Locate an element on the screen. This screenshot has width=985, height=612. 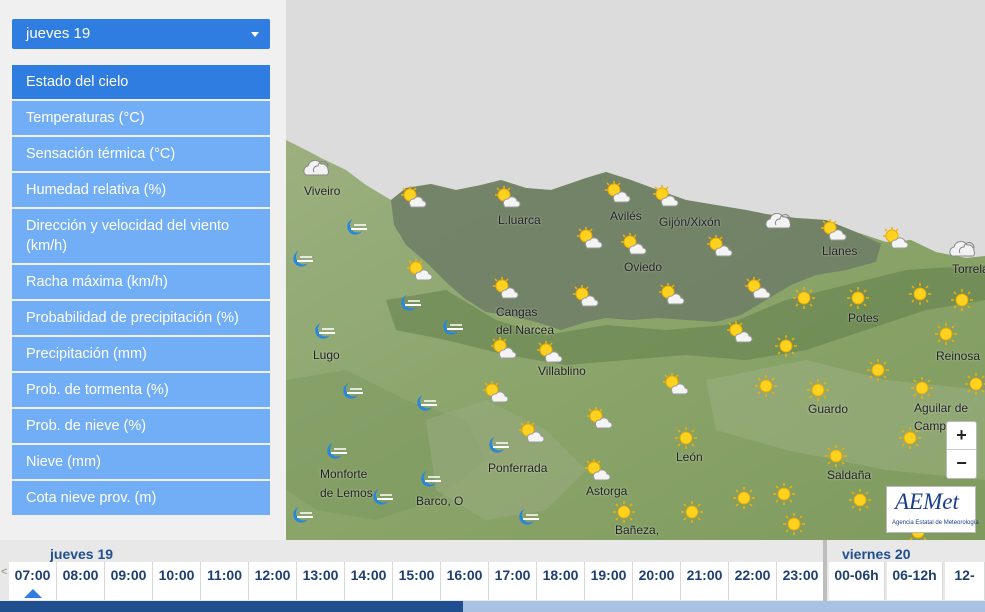
place-label: Oviedo is located at coordinates (643, 267).